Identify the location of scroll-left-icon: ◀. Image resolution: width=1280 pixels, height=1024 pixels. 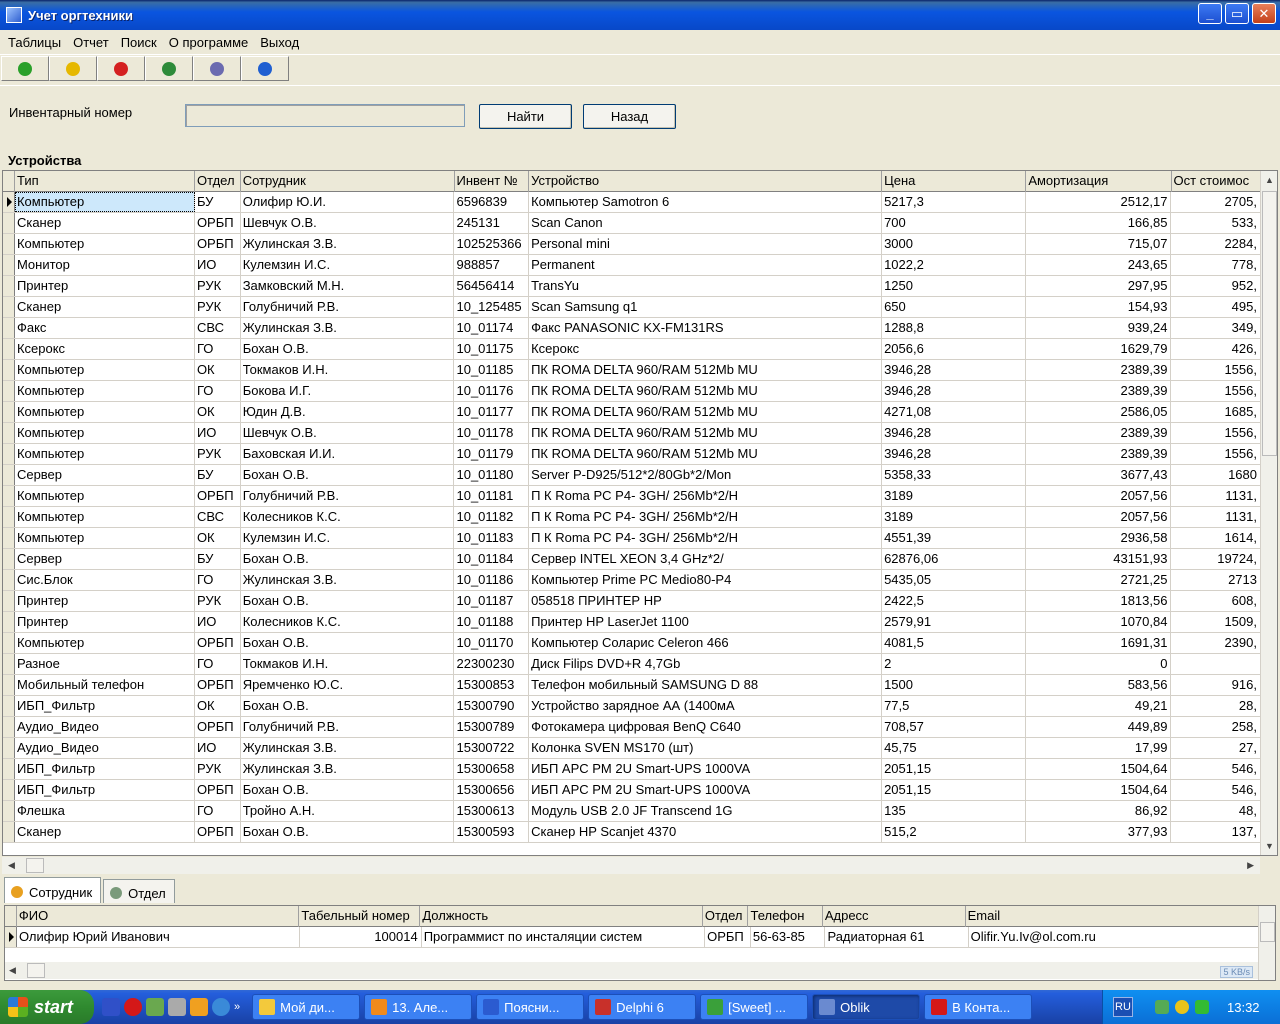
(11, 865).